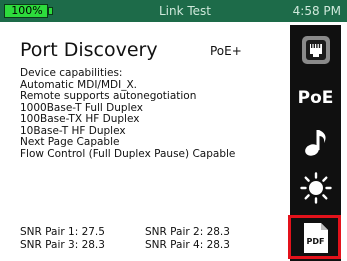  I want to click on snr-pair-1: SNR Pair 1: 27.5, so click(62, 232).